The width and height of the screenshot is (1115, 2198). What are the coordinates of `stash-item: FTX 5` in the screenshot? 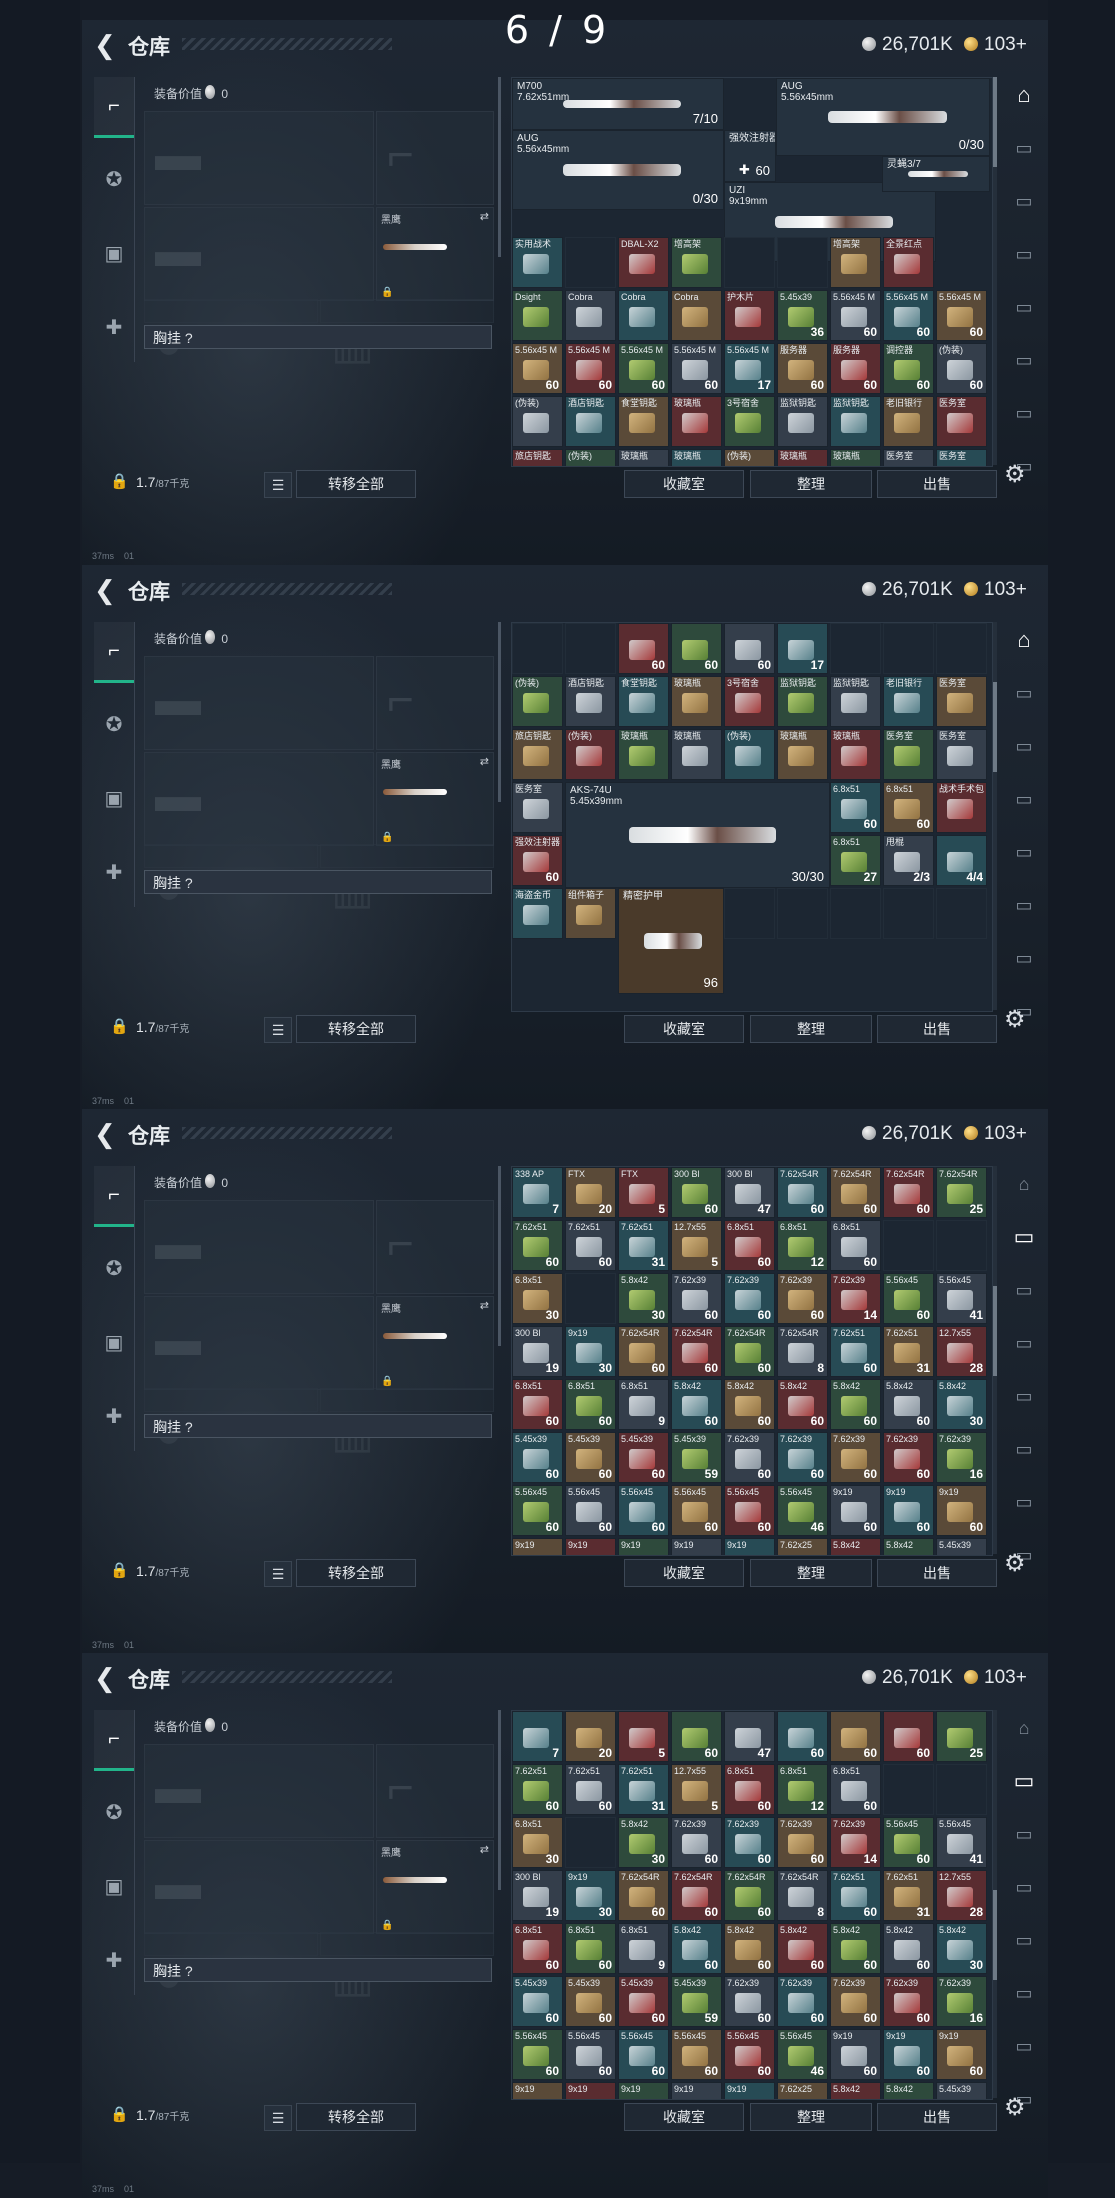 It's located at (643, 1192).